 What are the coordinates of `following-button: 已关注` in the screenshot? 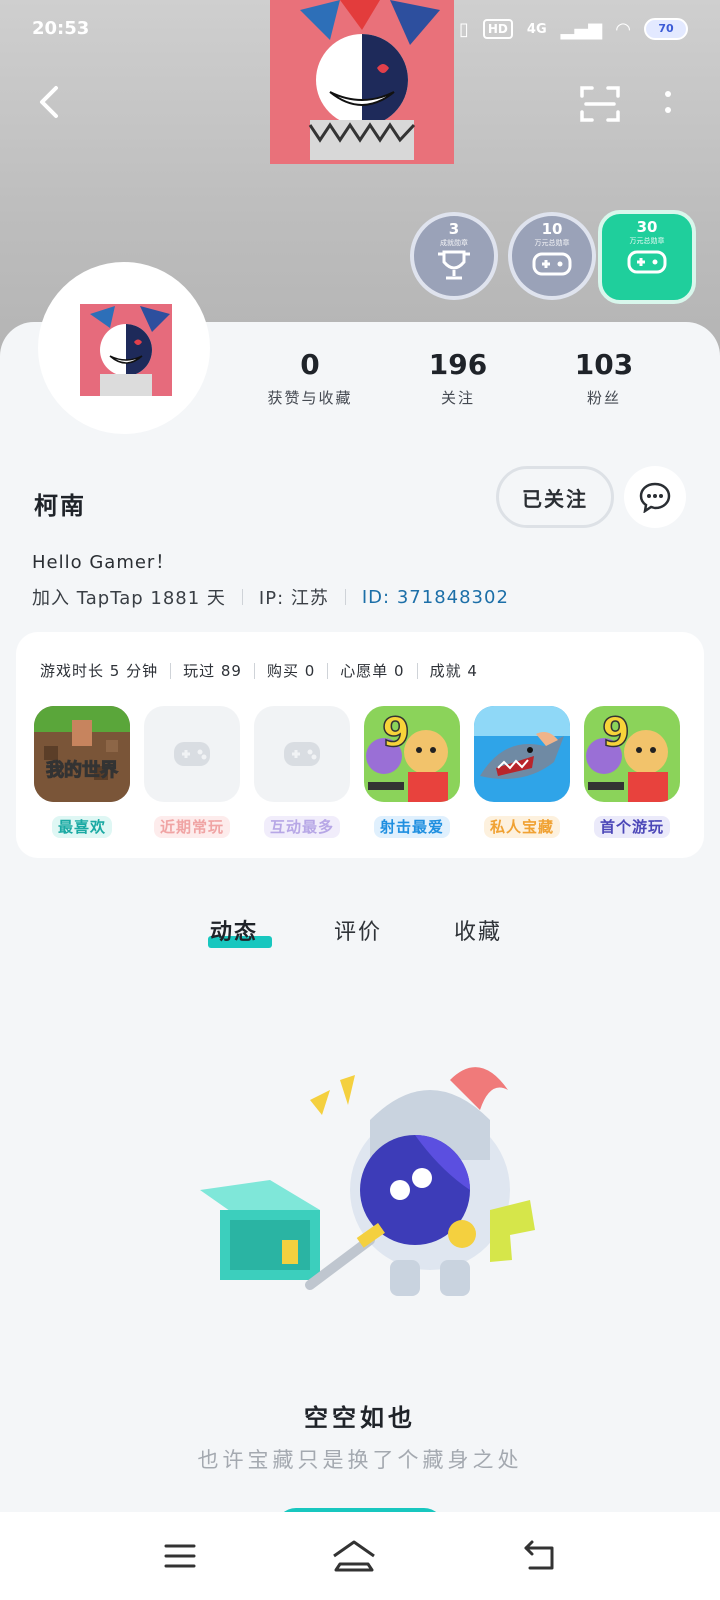 It's located at (555, 497).